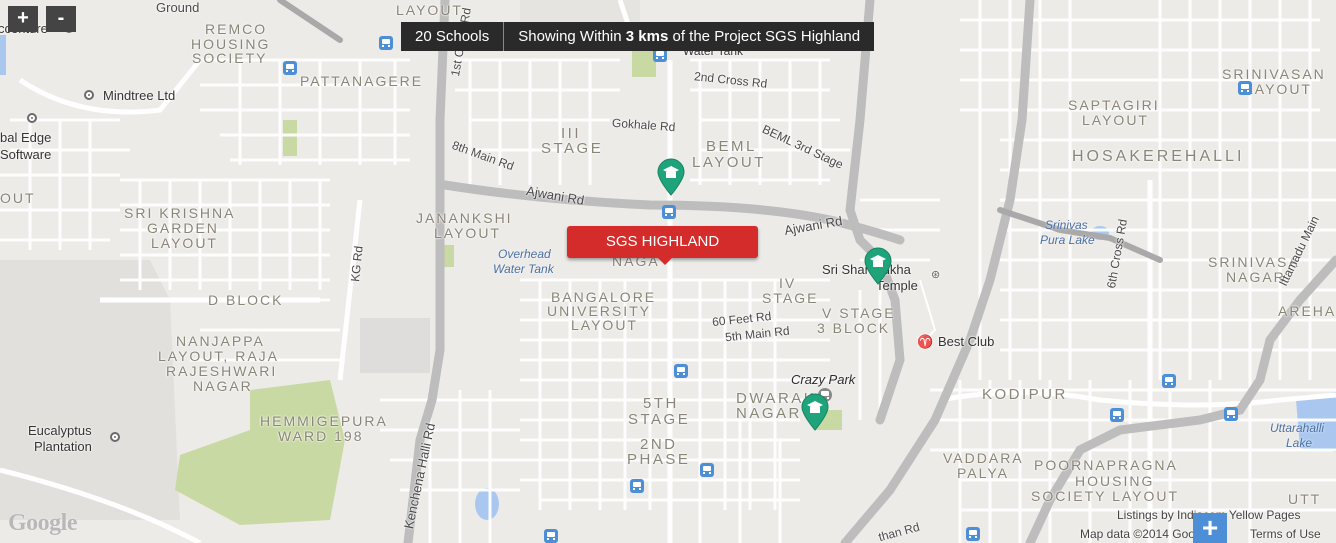  I want to click on poi-mindtree-marker, so click(89, 95).